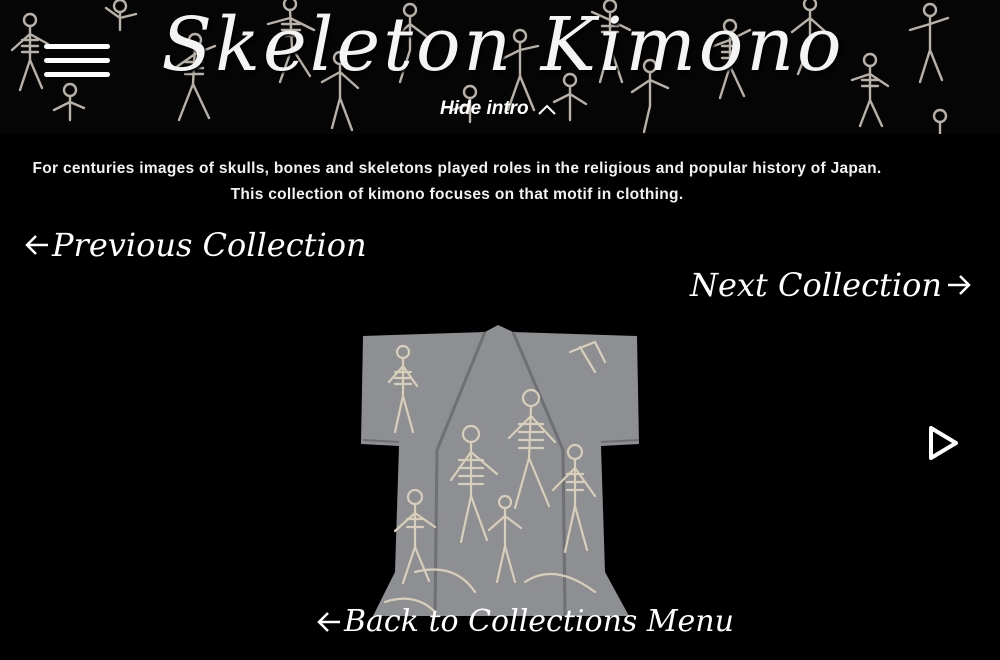  Describe the element at coordinates (539, 621) in the screenshot. I see `back-to-collections-menu-label: Back to Collections Menu` at that location.